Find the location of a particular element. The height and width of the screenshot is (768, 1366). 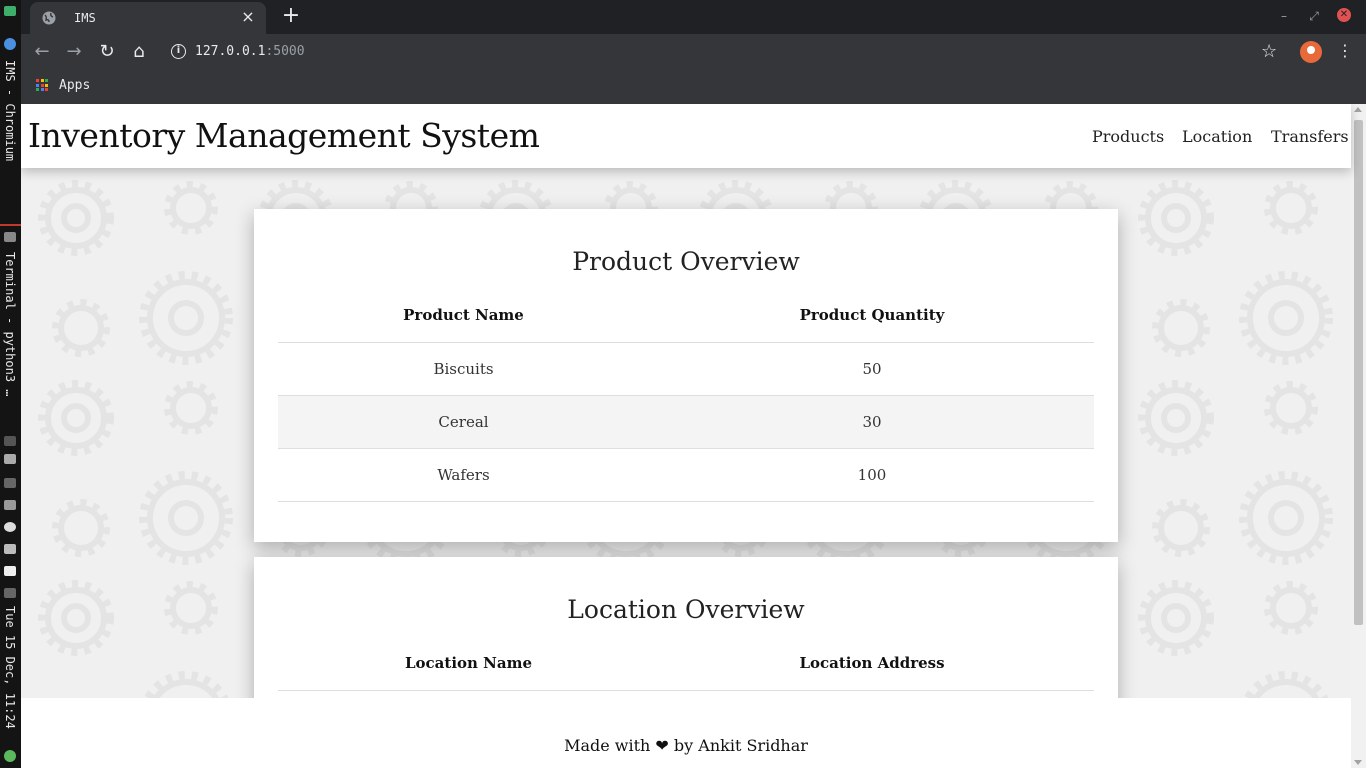

product-quantity-cell: 100 is located at coordinates (872, 475).